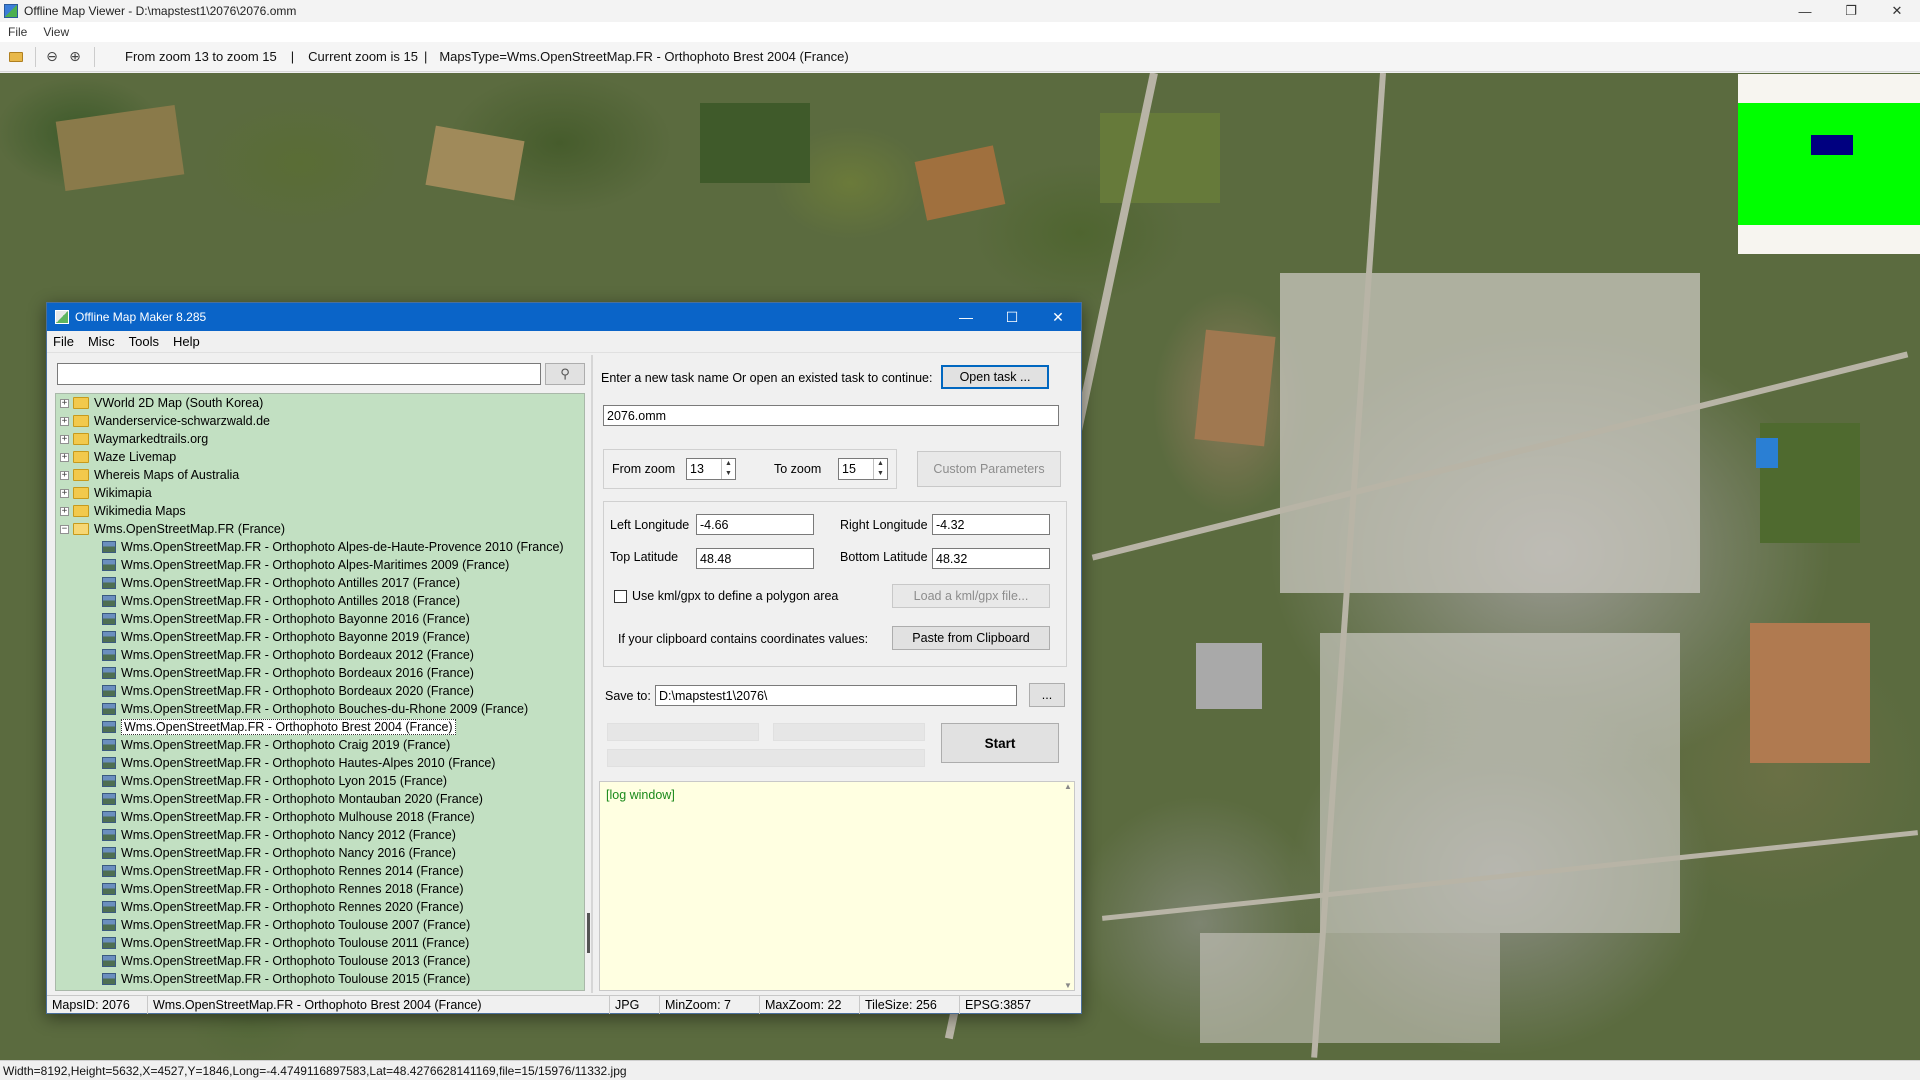 This screenshot has height=1080, width=1920. Describe the element at coordinates (64, 529) in the screenshot. I see `collapse-icon: −` at that location.